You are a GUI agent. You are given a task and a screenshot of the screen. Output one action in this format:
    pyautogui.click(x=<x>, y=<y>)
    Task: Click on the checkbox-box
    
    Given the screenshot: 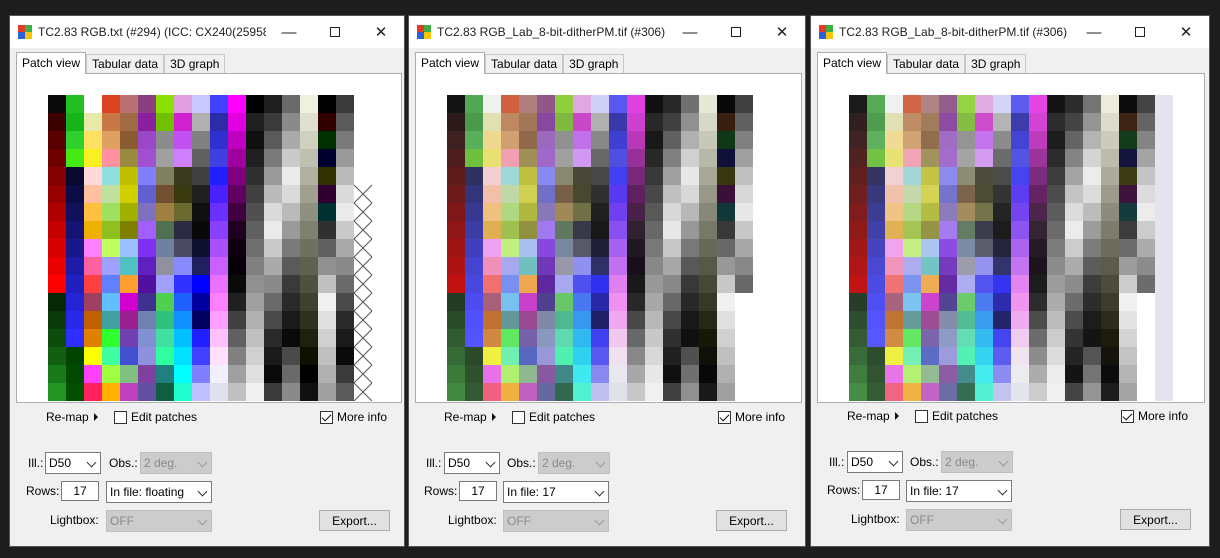 What is the action you would take?
    pyautogui.click(x=518, y=417)
    